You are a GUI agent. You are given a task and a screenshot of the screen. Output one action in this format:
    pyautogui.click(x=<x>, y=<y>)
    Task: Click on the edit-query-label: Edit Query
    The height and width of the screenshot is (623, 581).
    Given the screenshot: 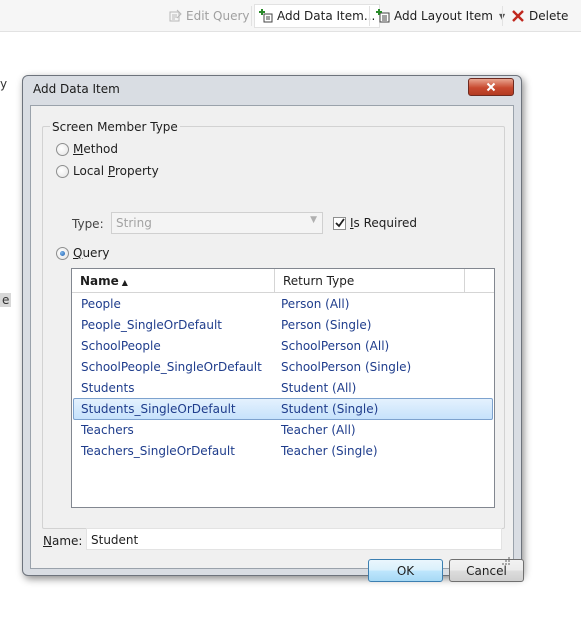 What is the action you would take?
    pyautogui.click(x=218, y=16)
    